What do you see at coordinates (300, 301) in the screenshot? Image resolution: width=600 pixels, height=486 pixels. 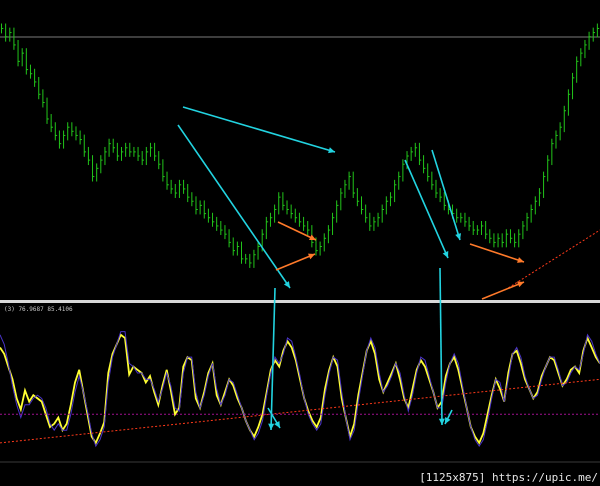 I see `pane-separator` at bounding box center [300, 301].